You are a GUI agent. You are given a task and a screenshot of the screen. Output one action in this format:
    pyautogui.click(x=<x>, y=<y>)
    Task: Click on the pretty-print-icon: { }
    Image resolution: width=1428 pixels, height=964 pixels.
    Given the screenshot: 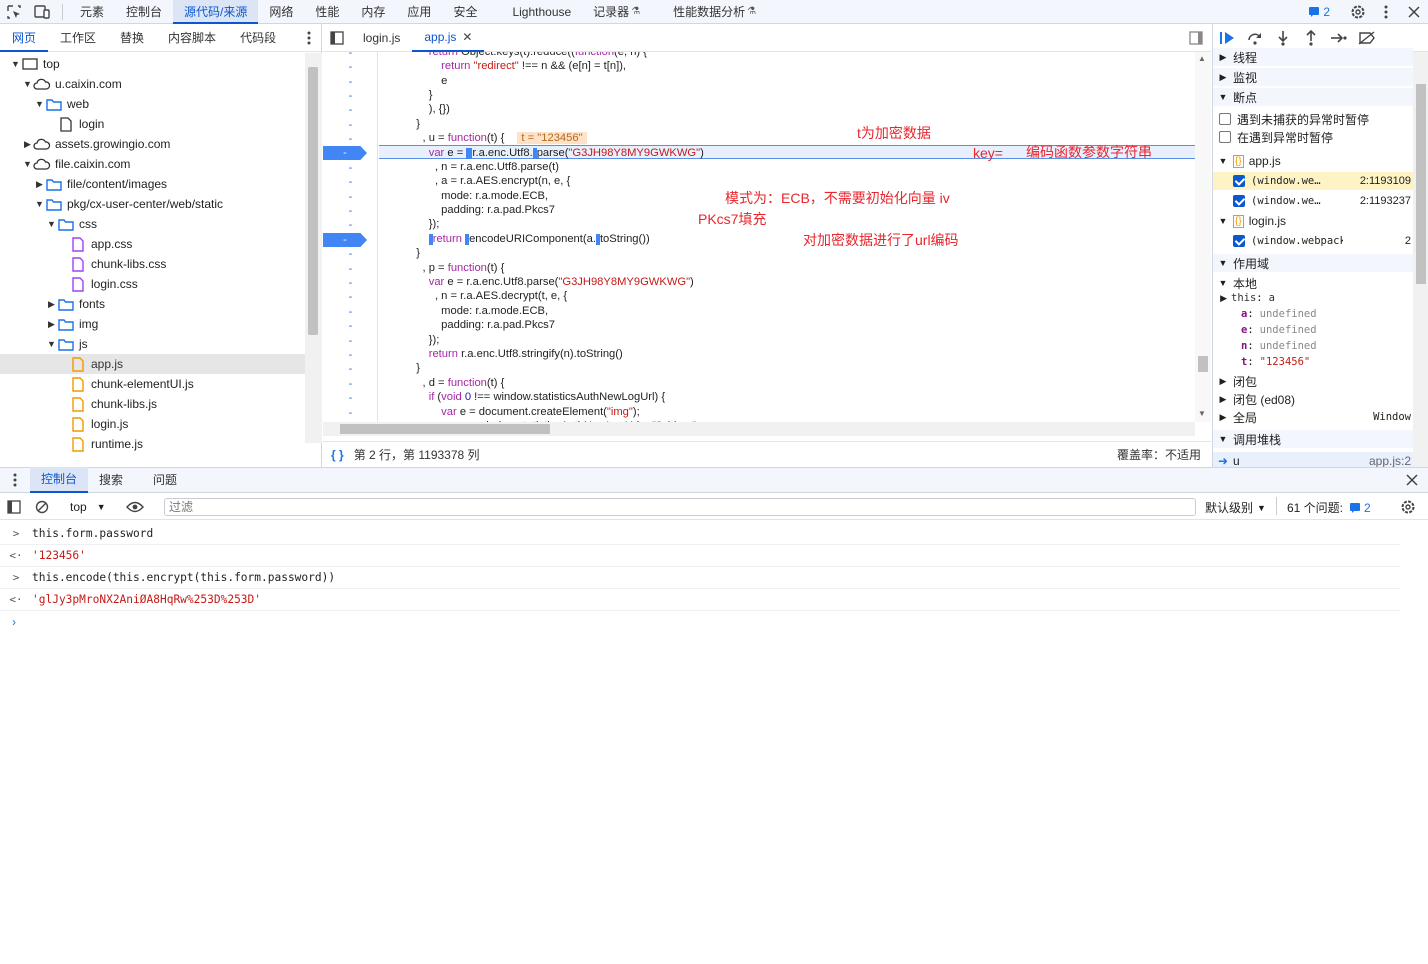 What is the action you would take?
    pyautogui.click(x=337, y=455)
    